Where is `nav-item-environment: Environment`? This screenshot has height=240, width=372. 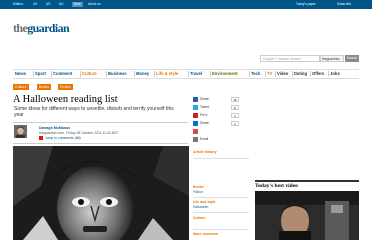
nav-item-environment: Environment is located at coordinates (225, 74).